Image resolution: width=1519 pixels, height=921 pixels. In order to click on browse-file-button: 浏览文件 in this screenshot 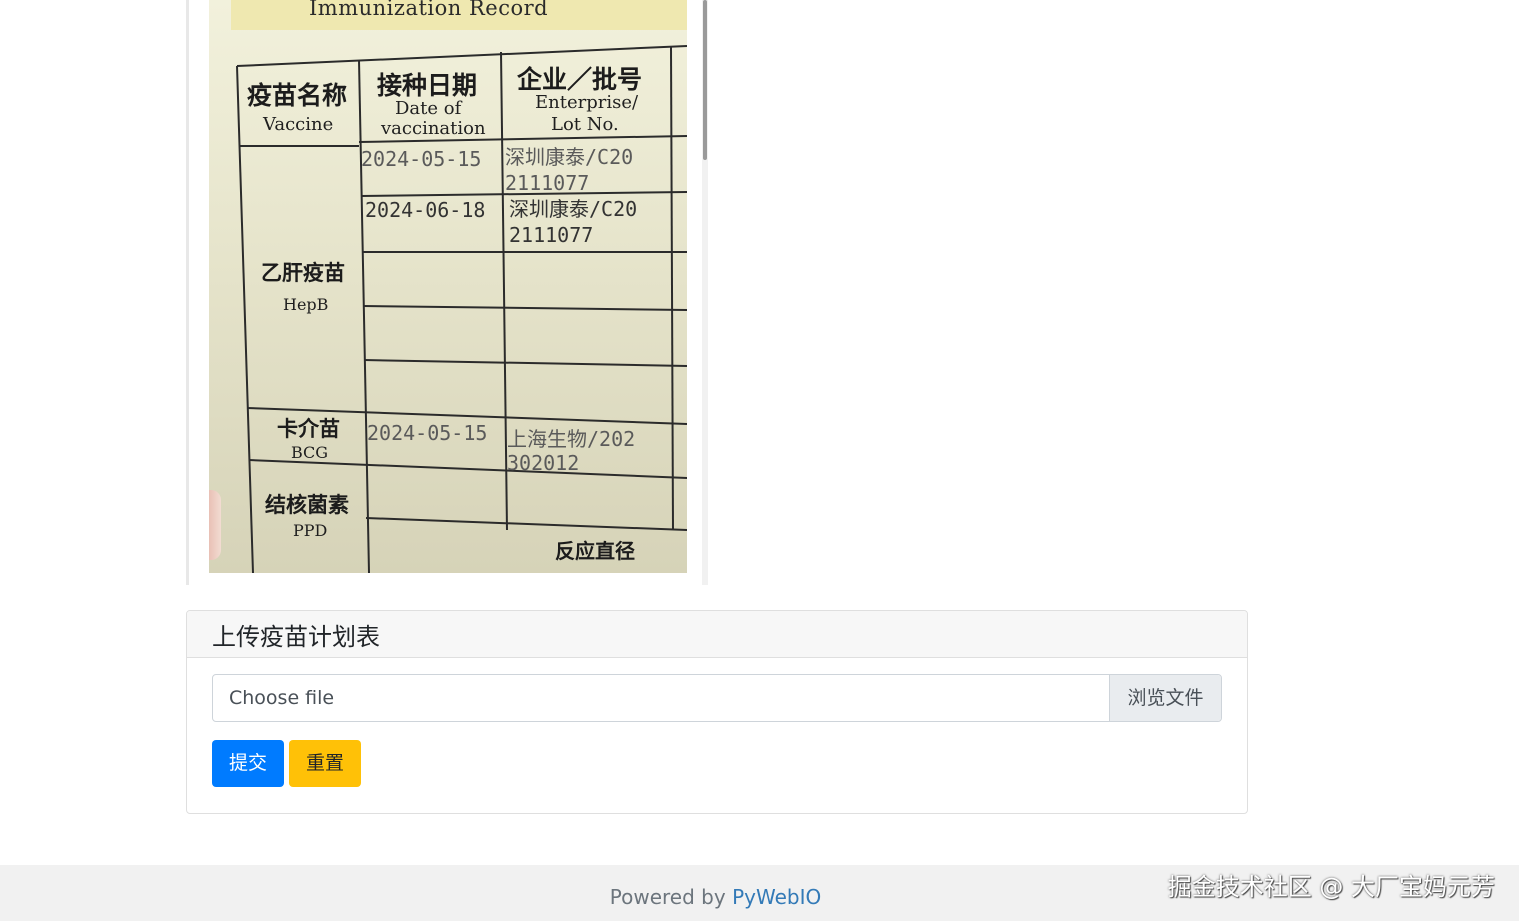, I will do `click(1165, 698)`.